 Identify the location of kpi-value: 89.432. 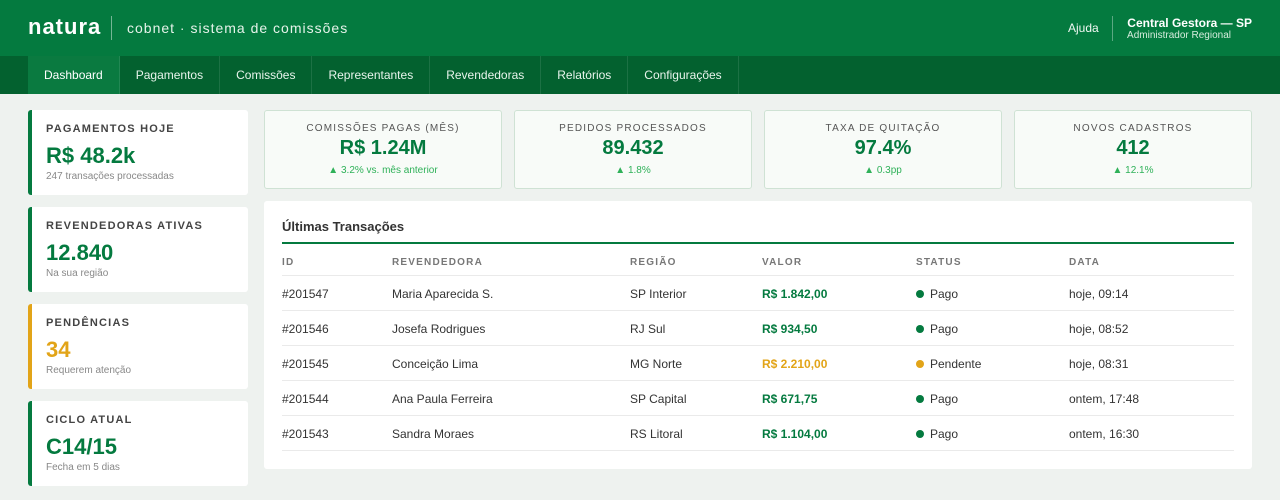
(633, 148).